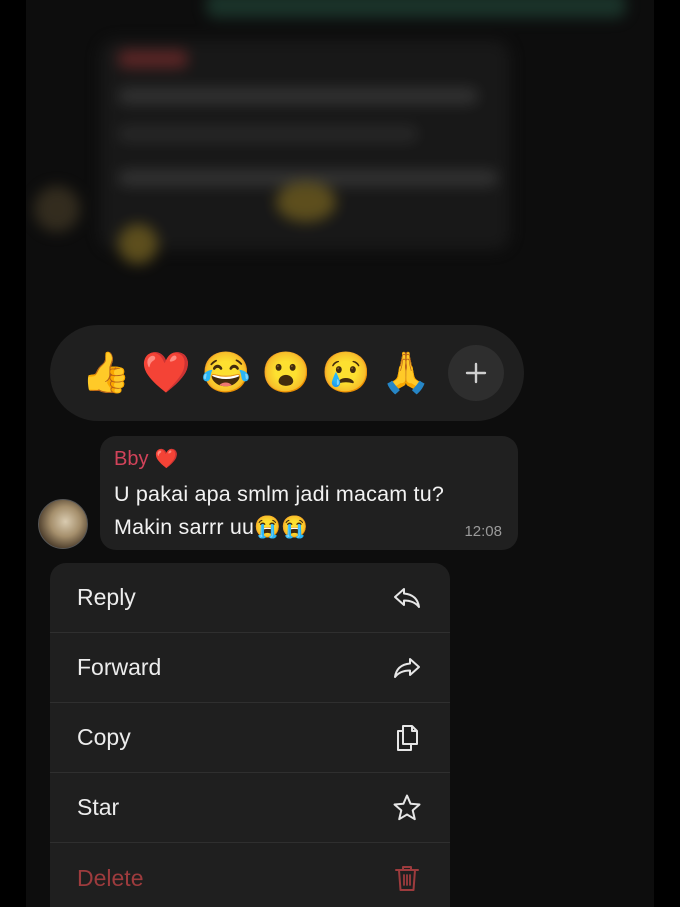 This screenshot has width=680, height=907. I want to click on reply-icon, so click(407, 598).